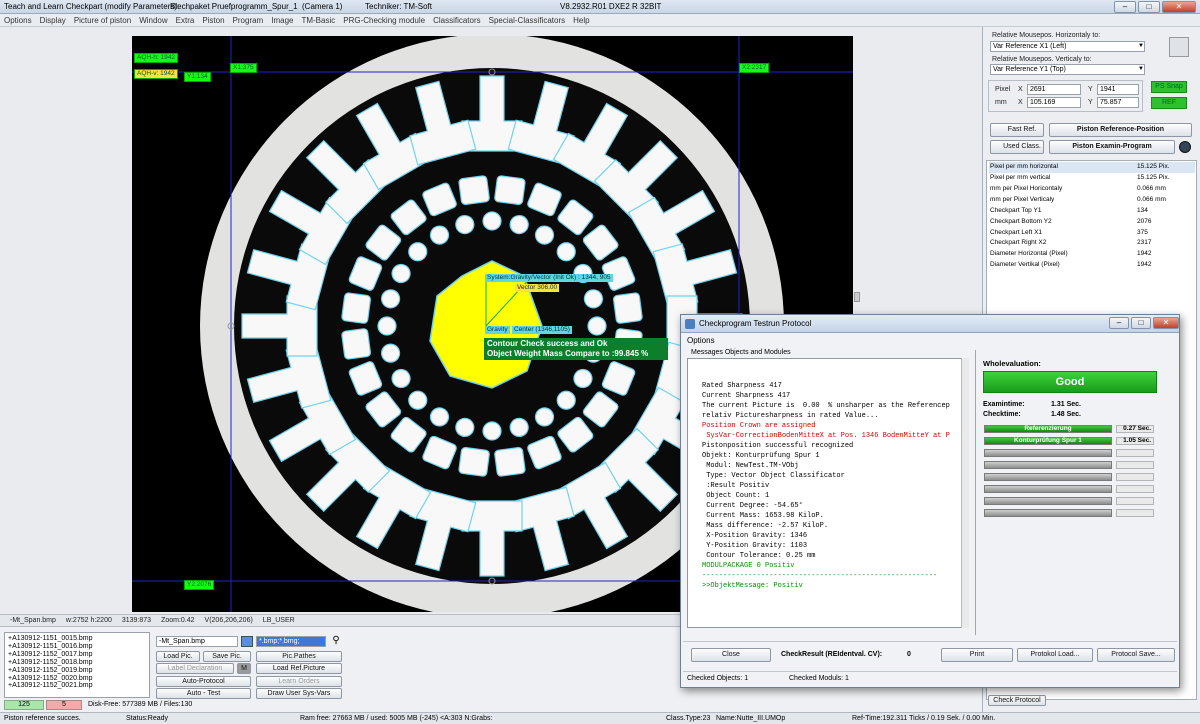 Image resolution: width=1200 pixels, height=724 pixels. What do you see at coordinates (977, 655) in the screenshot?
I see `print-button: Print` at bounding box center [977, 655].